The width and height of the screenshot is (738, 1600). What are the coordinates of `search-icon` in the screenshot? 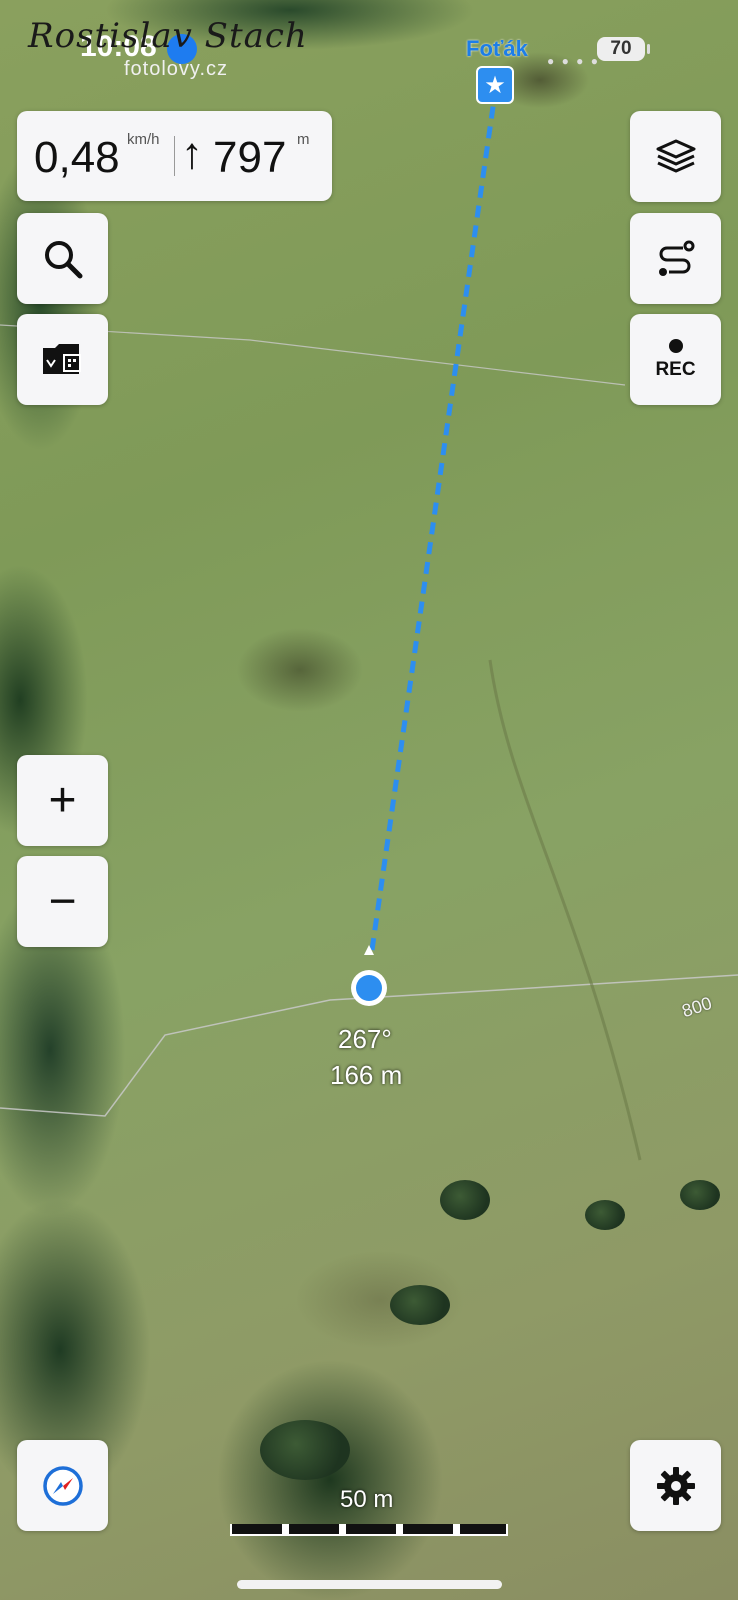 It's located at (63, 259).